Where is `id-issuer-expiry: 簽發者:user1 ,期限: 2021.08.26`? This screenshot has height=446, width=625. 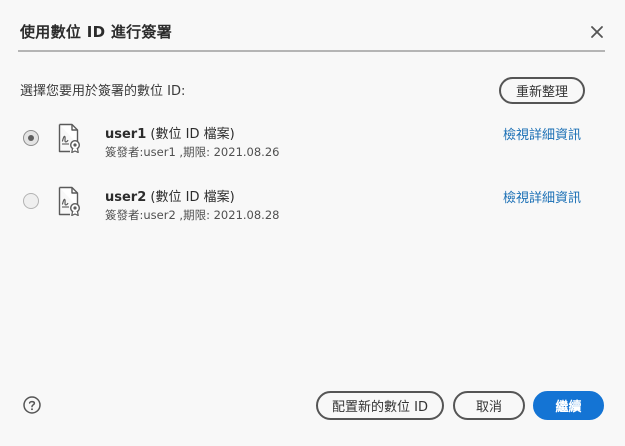
id-issuer-expiry: 簽發者:user1 ,期限: 2021.08.26 is located at coordinates (192, 152).